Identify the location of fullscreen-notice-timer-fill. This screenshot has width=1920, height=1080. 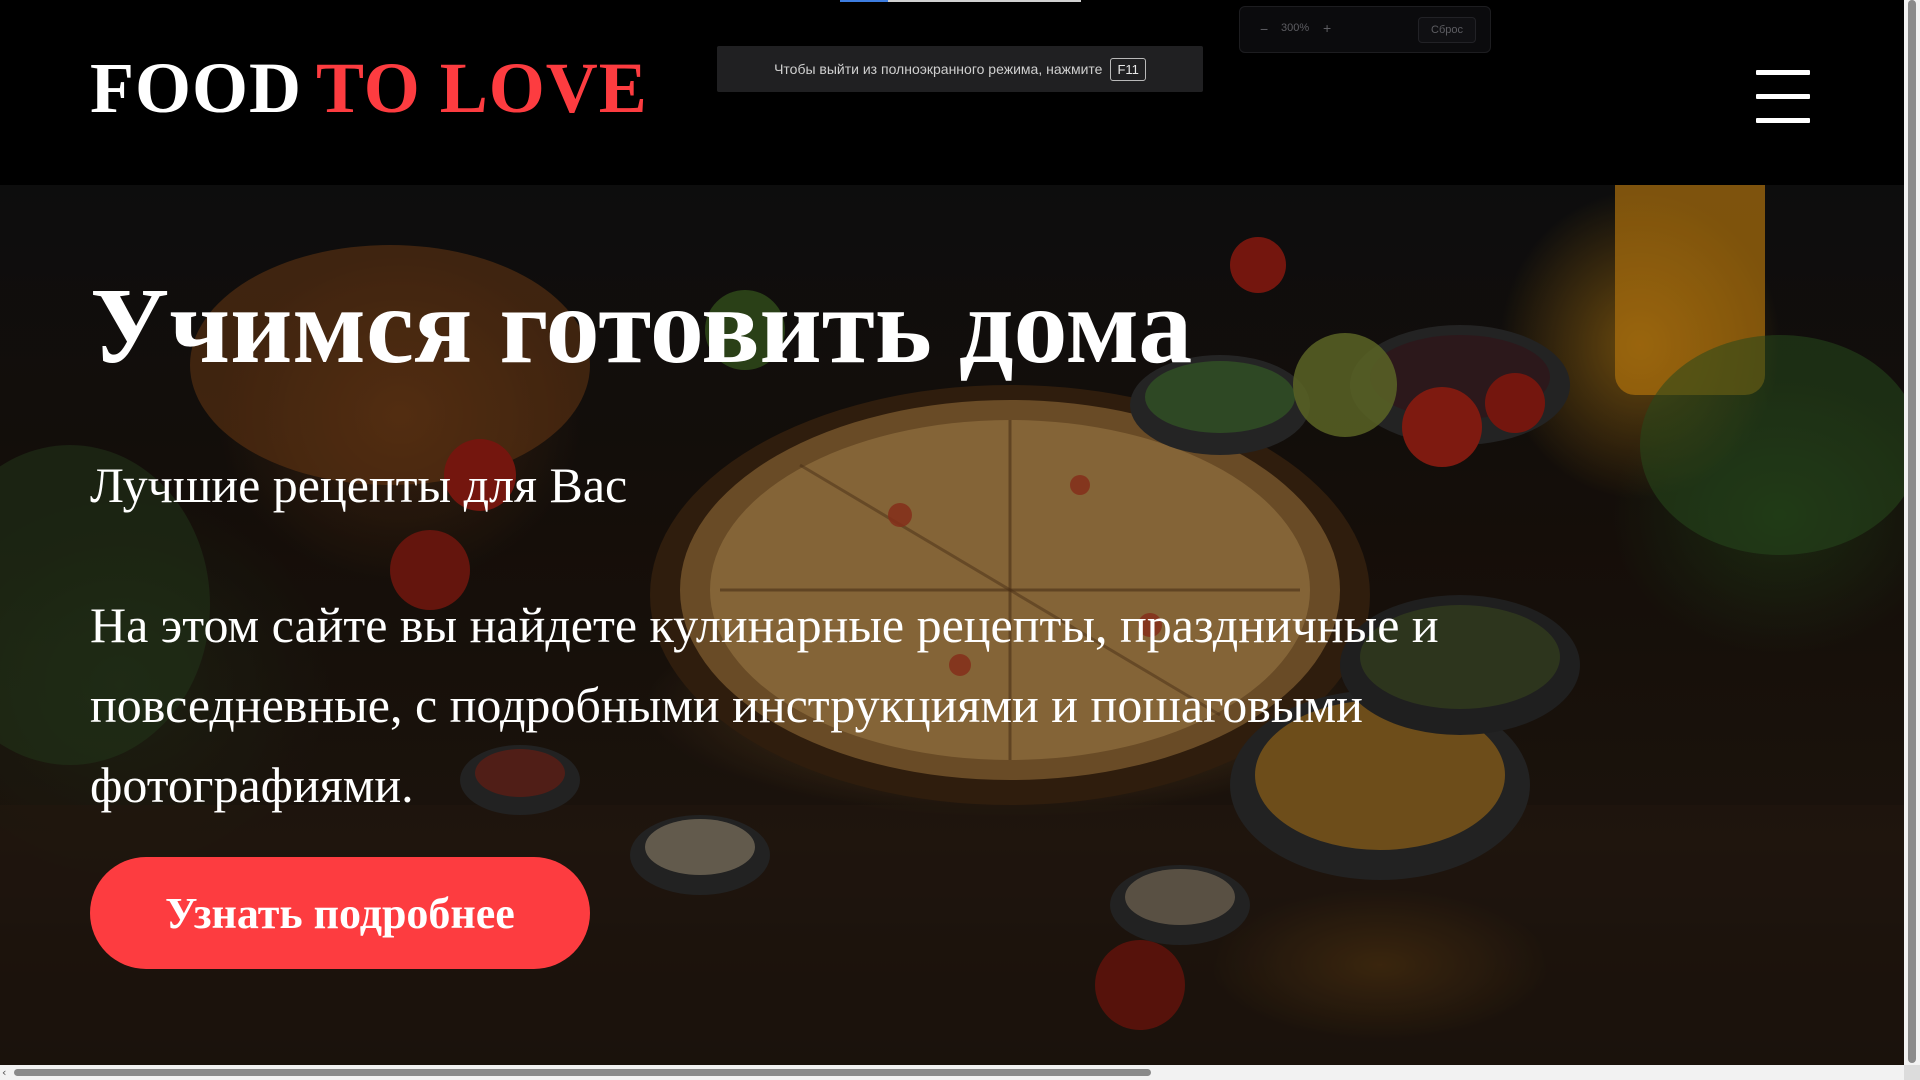
(864, 1).